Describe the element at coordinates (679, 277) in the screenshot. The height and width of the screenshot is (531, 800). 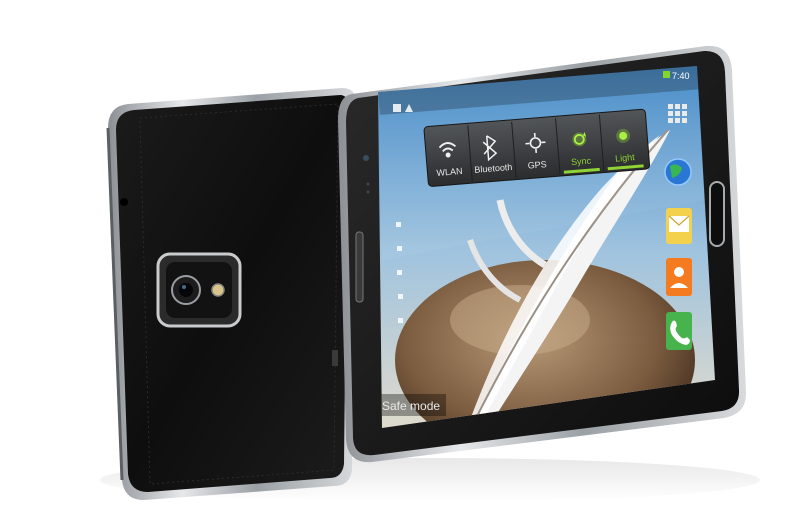
I see `contacts-icon` at that location.